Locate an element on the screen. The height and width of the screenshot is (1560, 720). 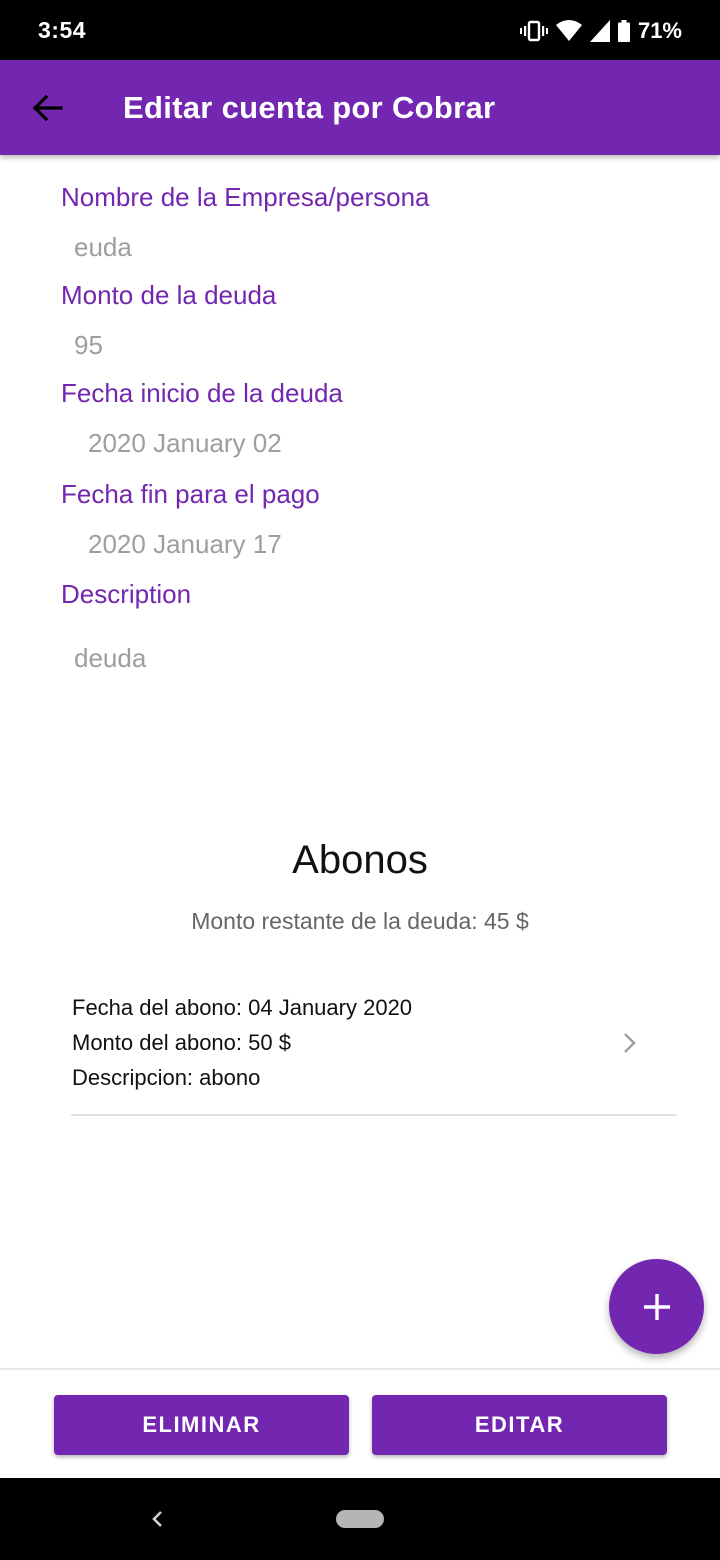
start-date-field: 2020 January 02 is located at coordinates (185, 443).